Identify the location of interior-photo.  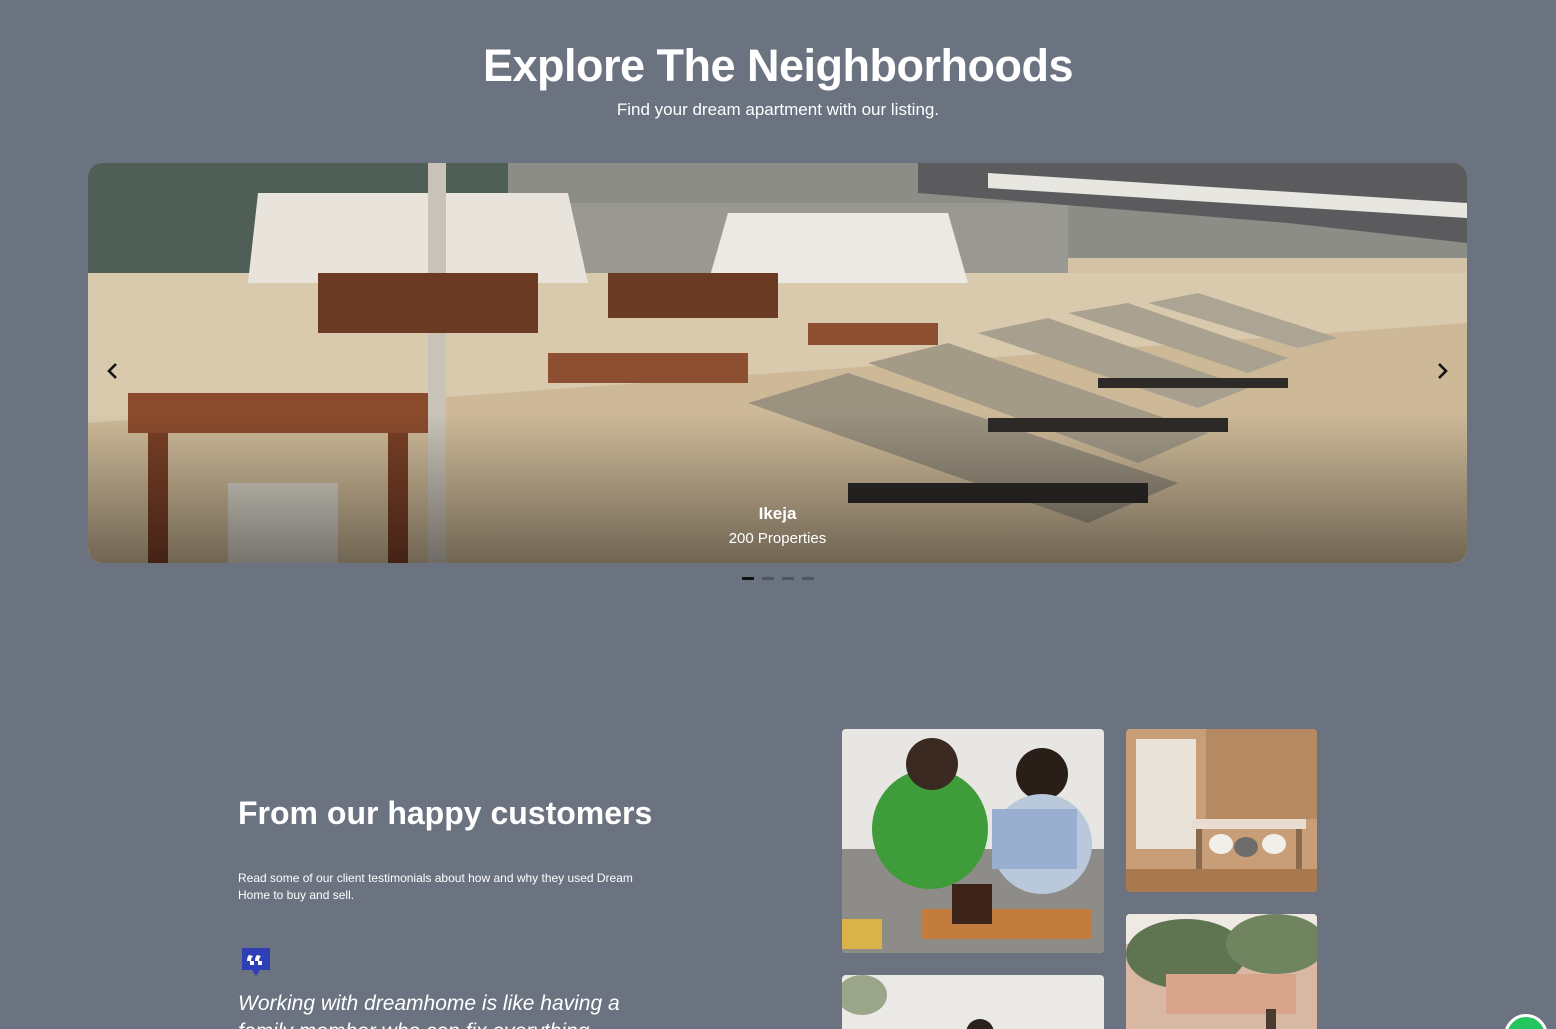
(973, 1002).